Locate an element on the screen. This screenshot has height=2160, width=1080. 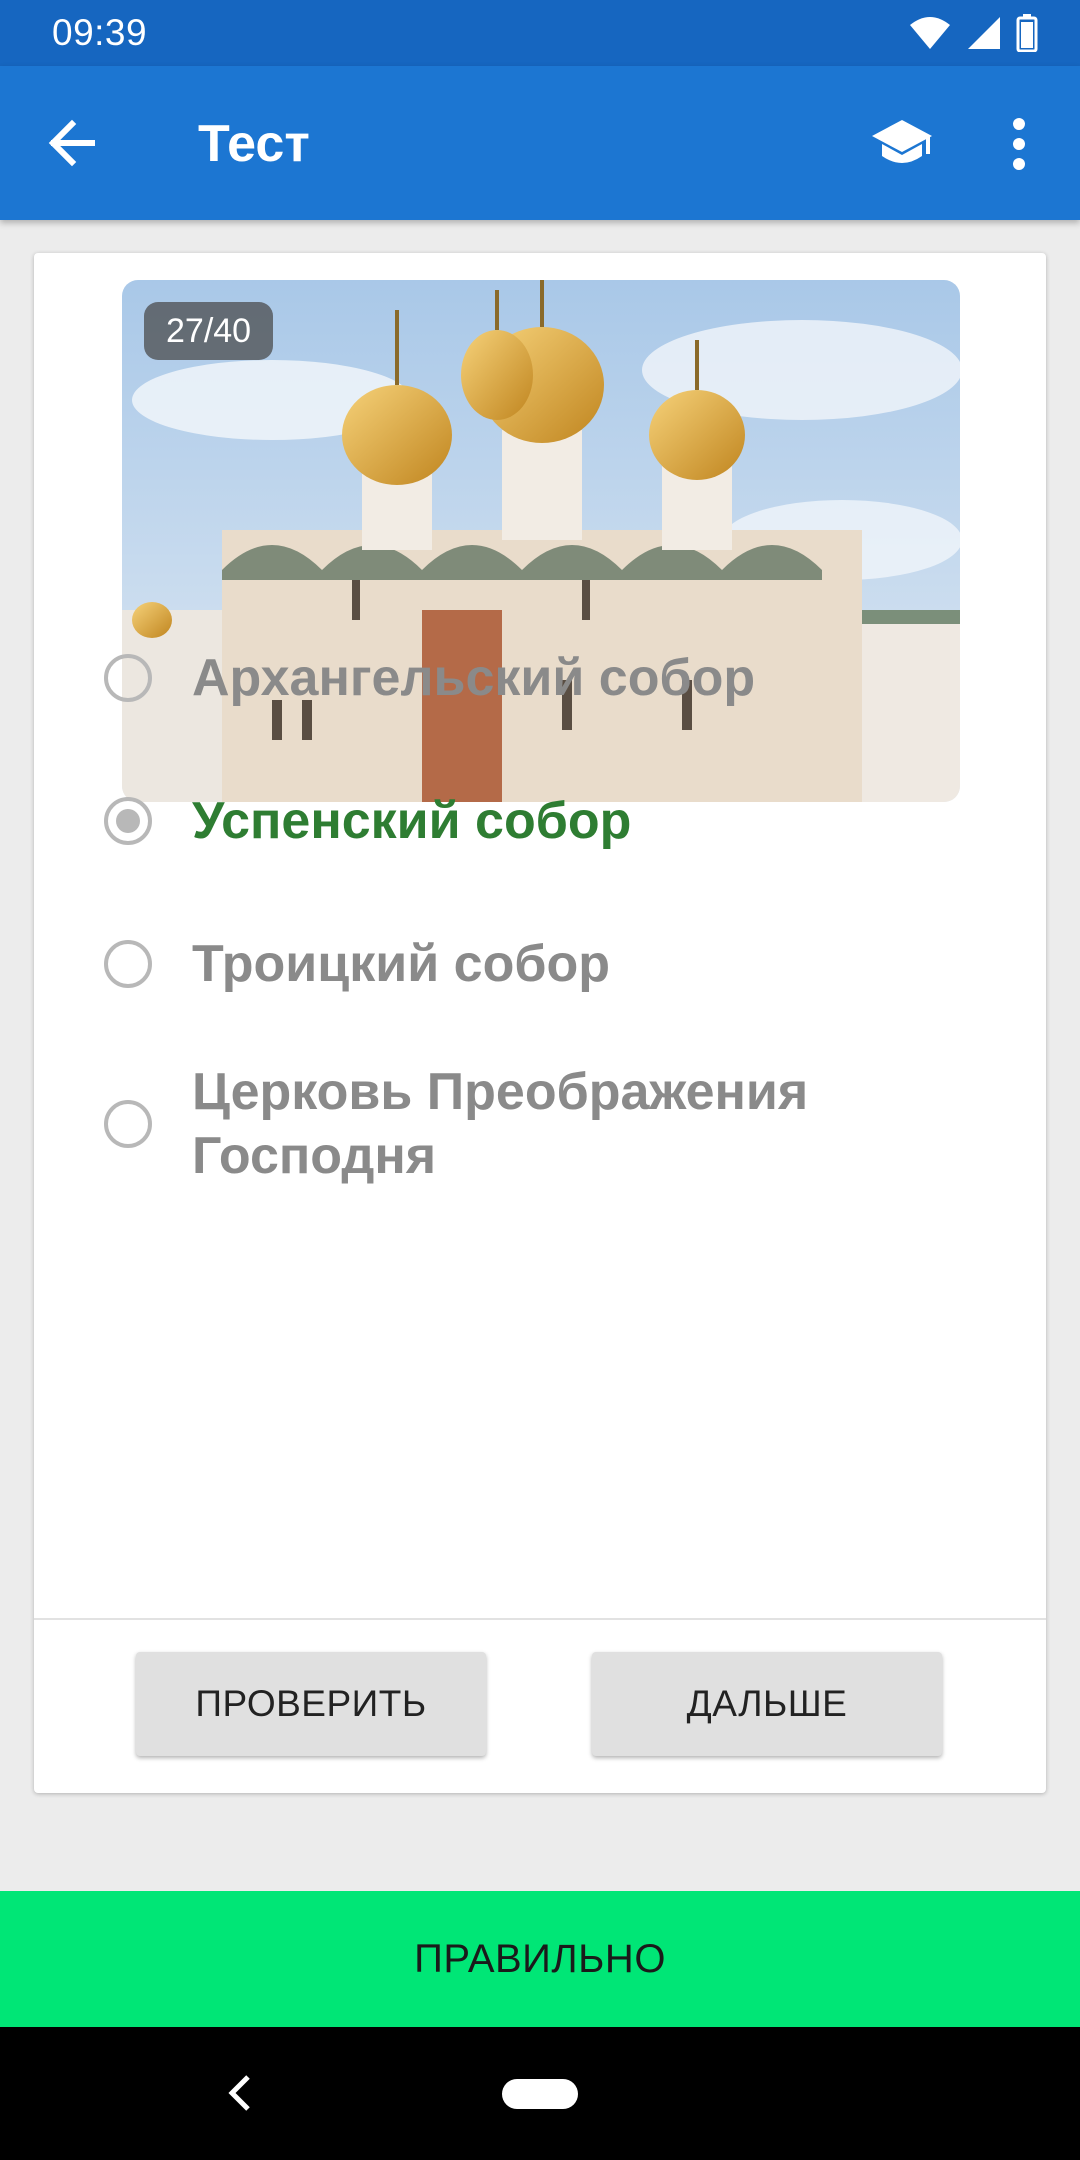
app-title: Тест is located at coordinates (254, 144).